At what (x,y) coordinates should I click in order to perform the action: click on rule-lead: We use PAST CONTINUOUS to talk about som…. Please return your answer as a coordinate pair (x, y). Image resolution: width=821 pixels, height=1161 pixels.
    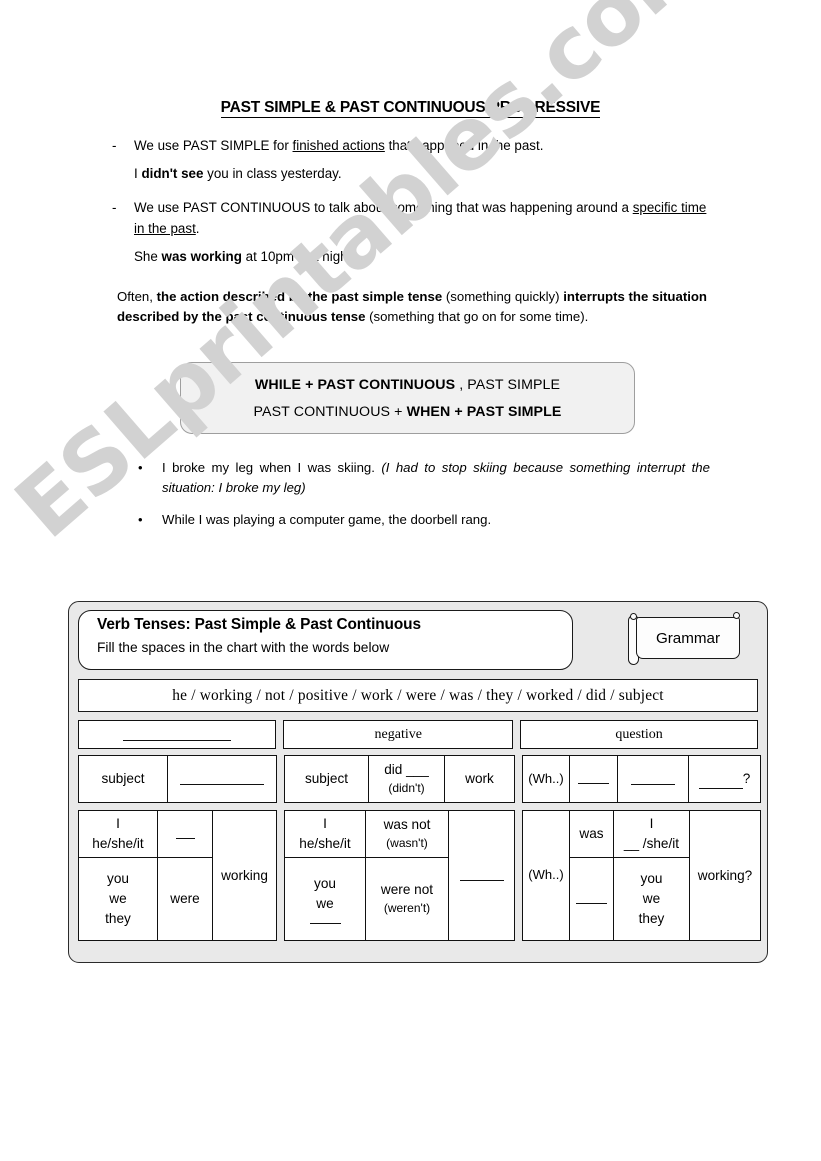
    Looking at the image, I should click on (383, 207).